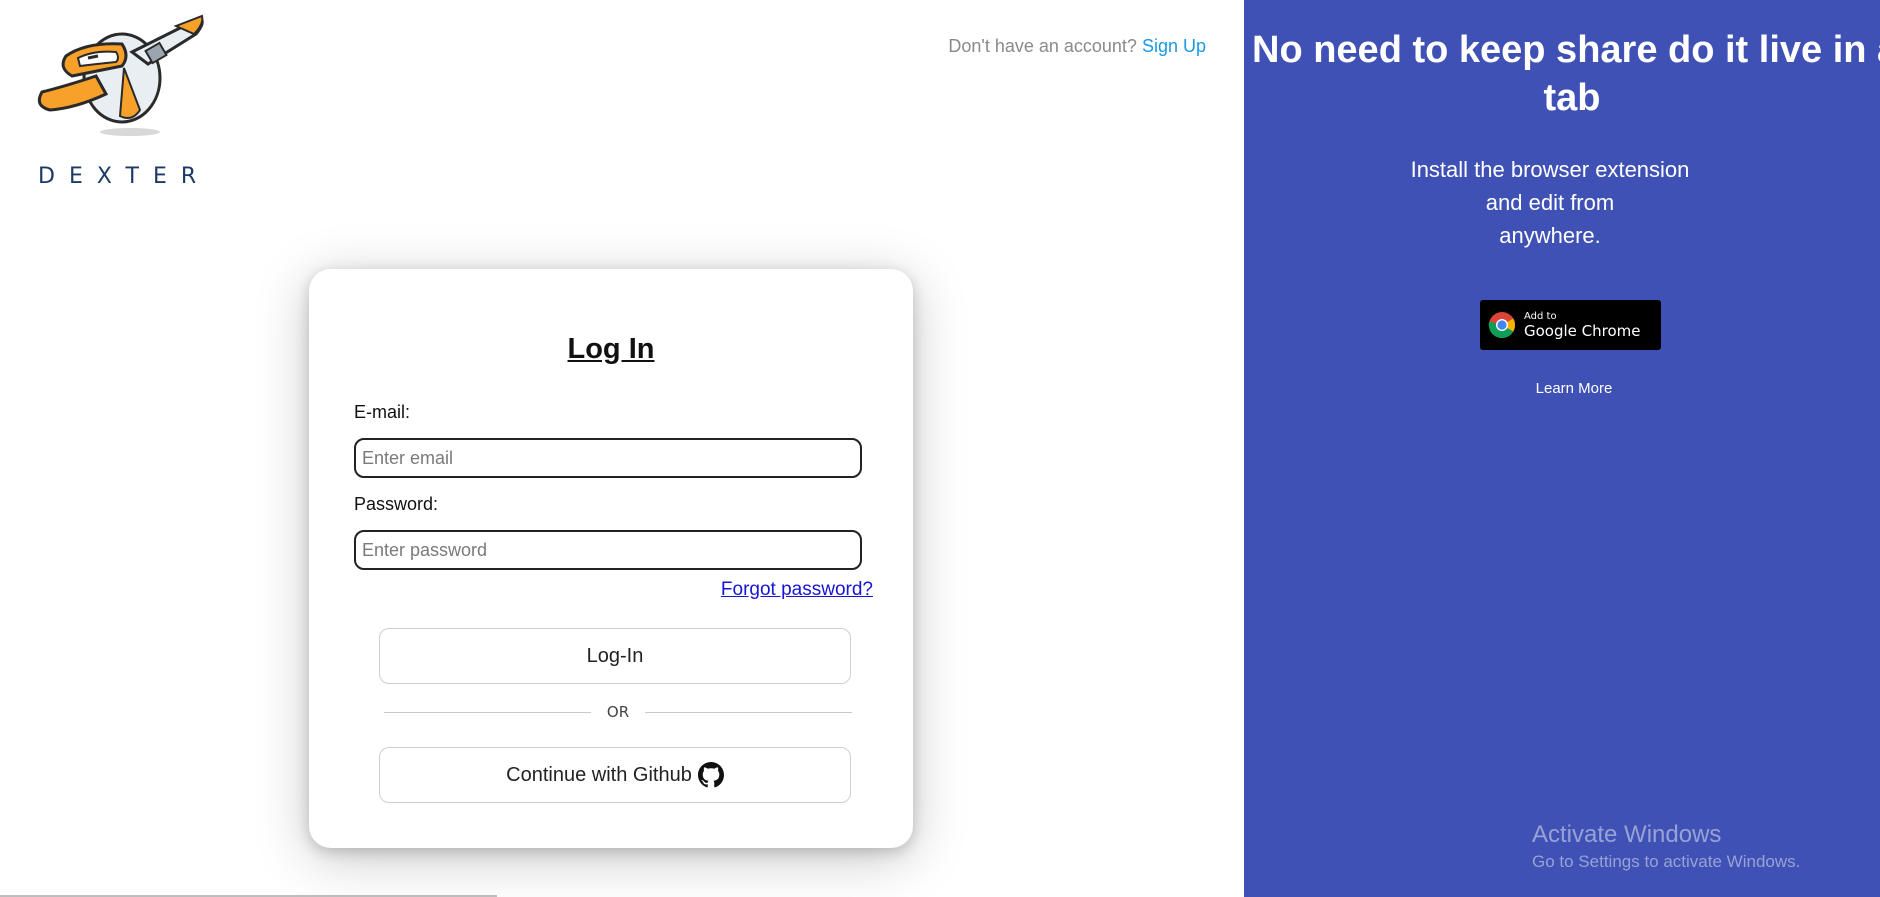 The image size is (1880, 897). Describe the element at coordinates (1566, 50) in the screenshot. I see `promo-title-line1: No need to keep share do it live in a` at that location.